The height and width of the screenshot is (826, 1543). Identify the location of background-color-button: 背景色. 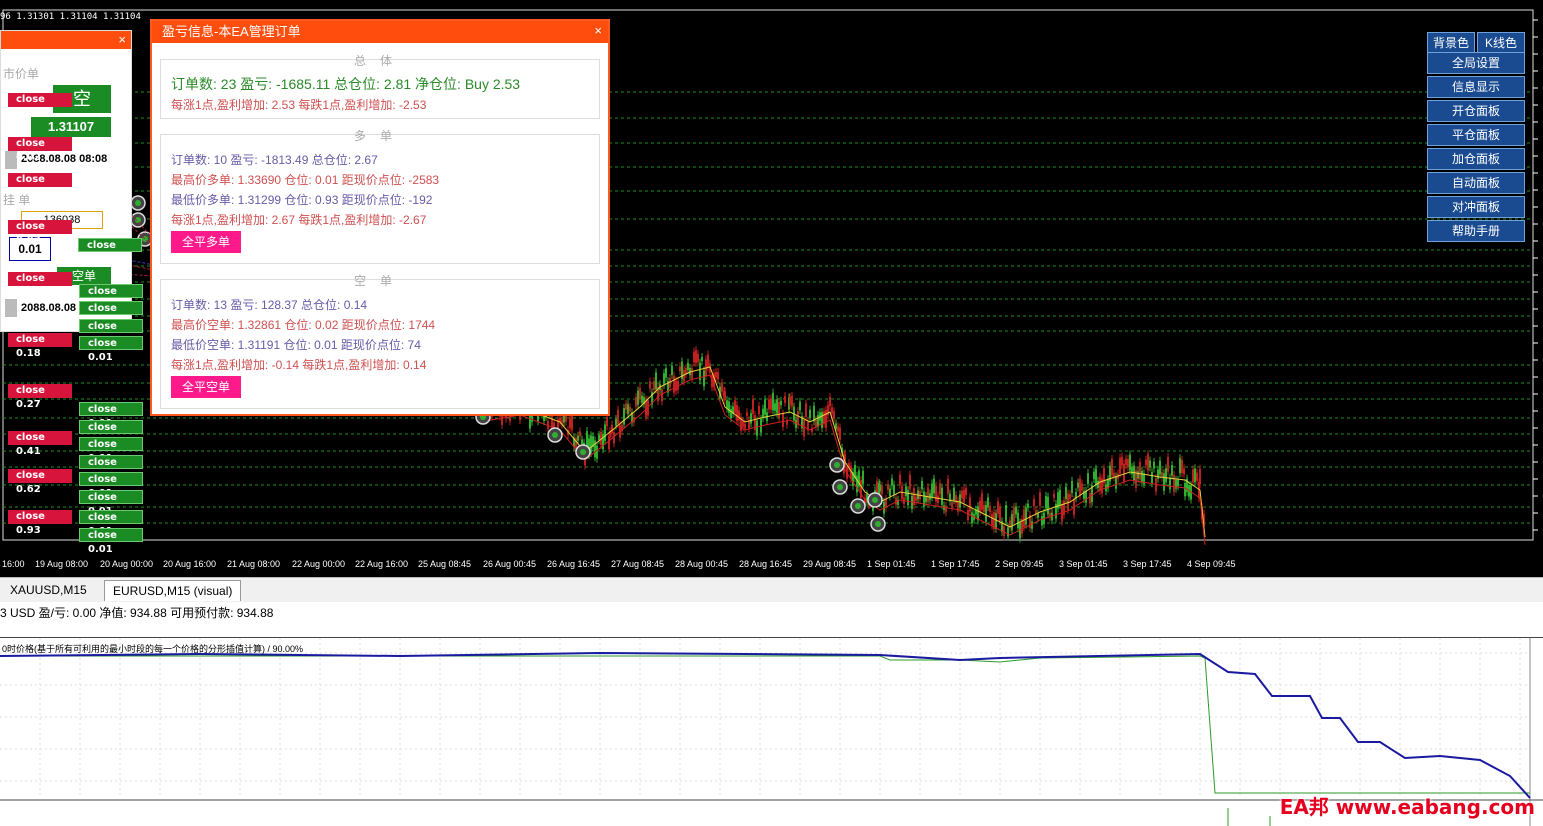
(1451, 43).